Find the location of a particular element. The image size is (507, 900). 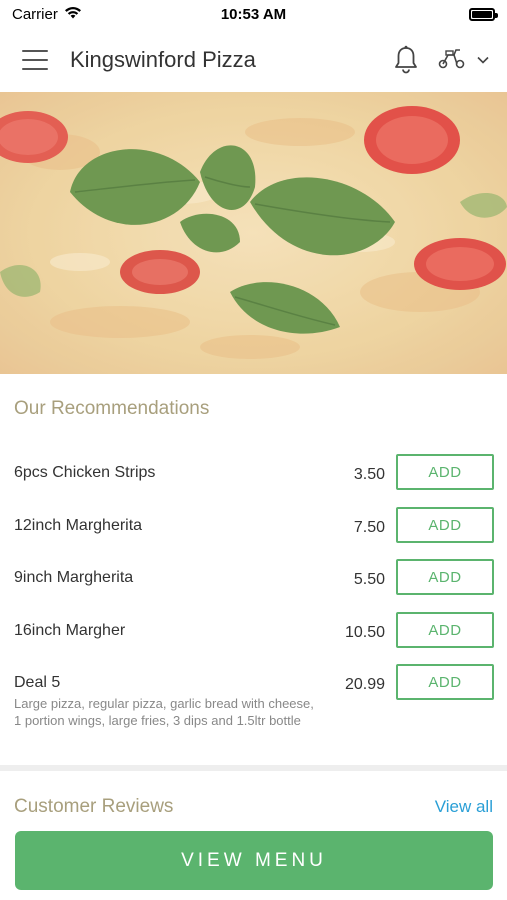

section-divider is located at coordinates (253, 768).